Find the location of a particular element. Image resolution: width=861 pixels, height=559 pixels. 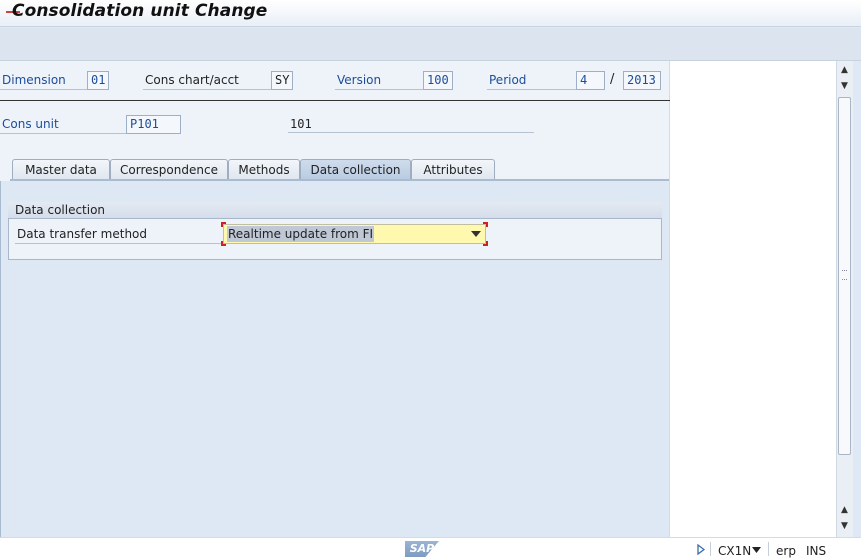

tab-correspondence: Correspondence is located at coordinates (169, 169).